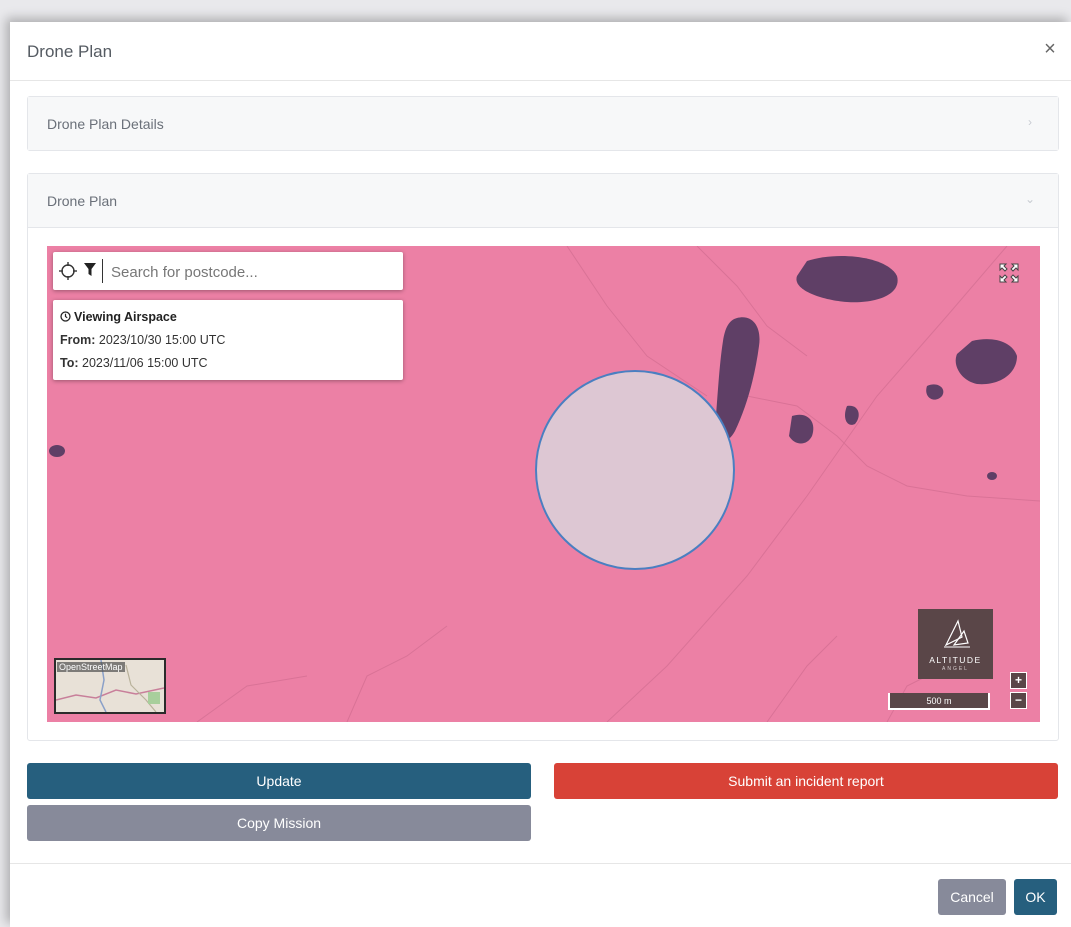 The image size is (1071, 927). Describe the element at coordinates (253, 272) in the screenshot. I see `search-input` at that location.